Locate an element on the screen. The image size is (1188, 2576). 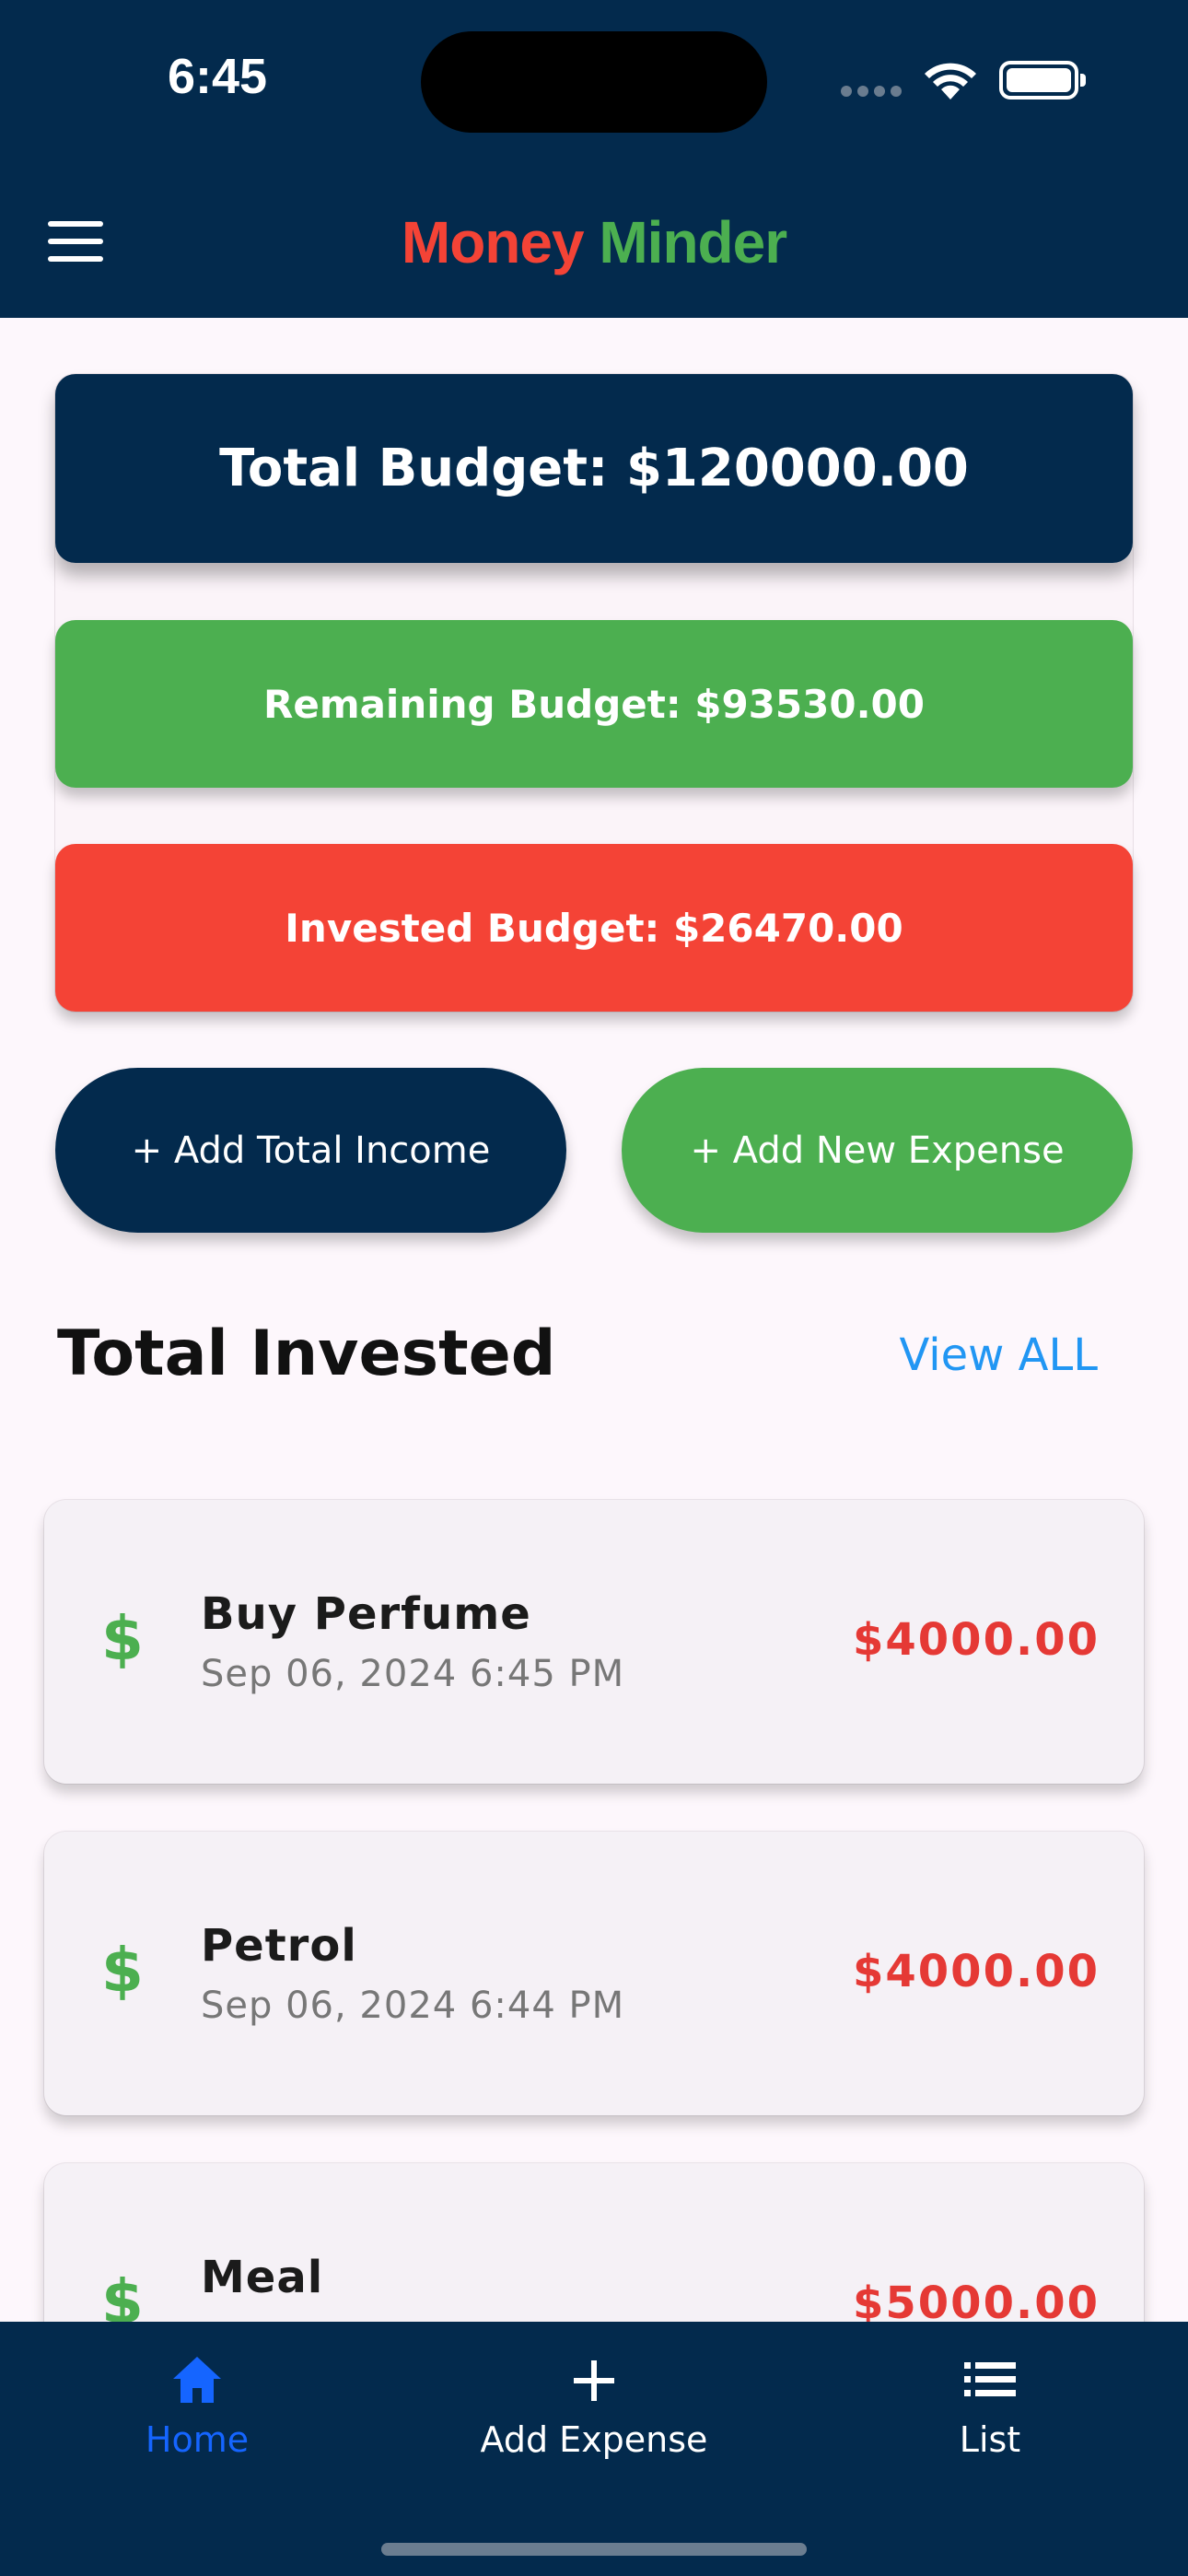
invested-budget-card: Invested Budget: $26470.00 is located at coordinates (594, 928).